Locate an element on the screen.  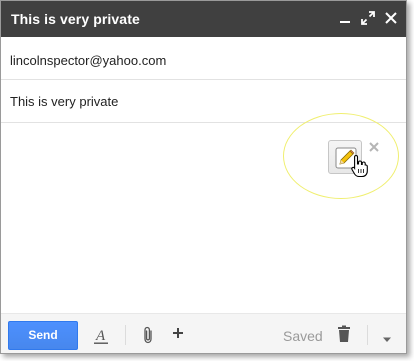
to-field: lincolnspector@yahoo.com is located at coordinates (203, 58).